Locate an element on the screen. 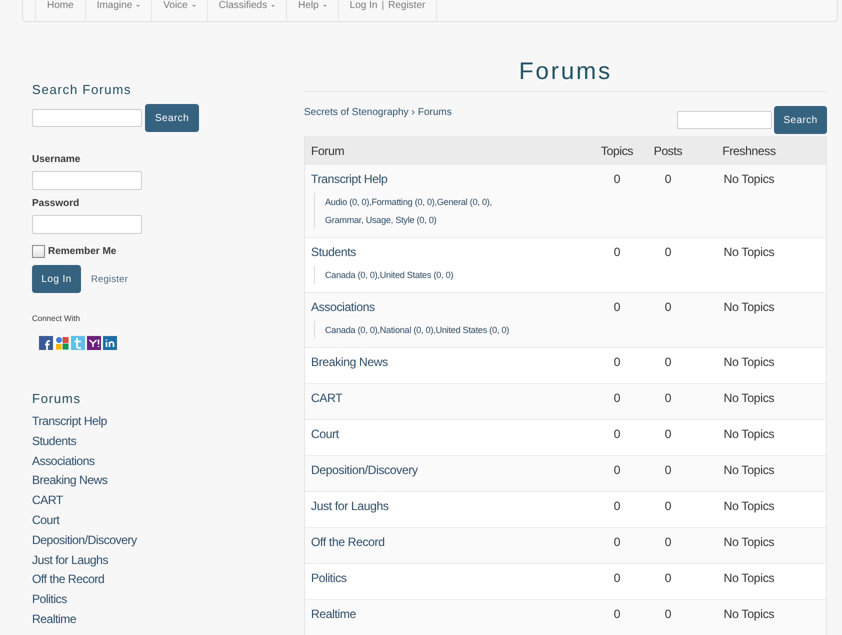 Image resolution: width=842 pixels, height=635 pixels. breadcrumb-link: Secrets of Stenography is located at coordinates (356, 113).